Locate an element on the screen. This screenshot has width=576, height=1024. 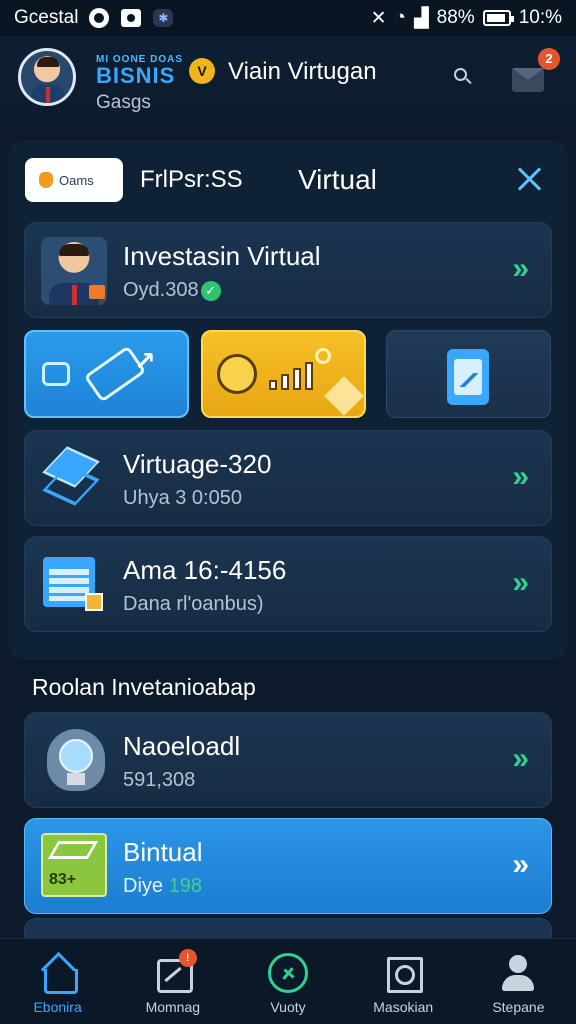
calendar-icon is located at coordinates (73, 582).